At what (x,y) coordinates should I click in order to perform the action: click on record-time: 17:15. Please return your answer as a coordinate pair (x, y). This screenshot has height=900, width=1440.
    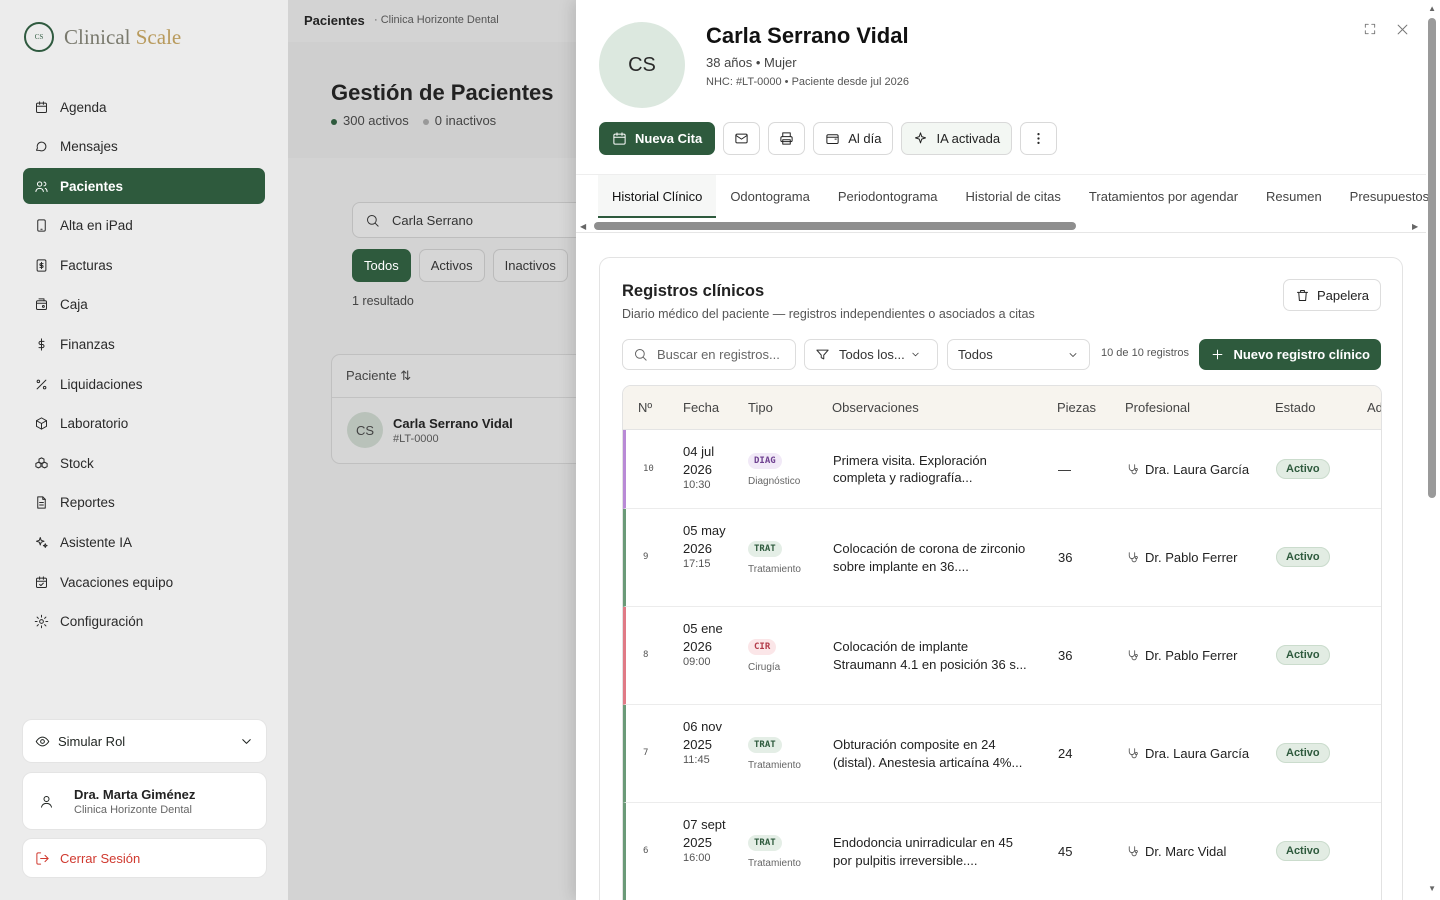
    Looking at the image, I should click on (697, 564).